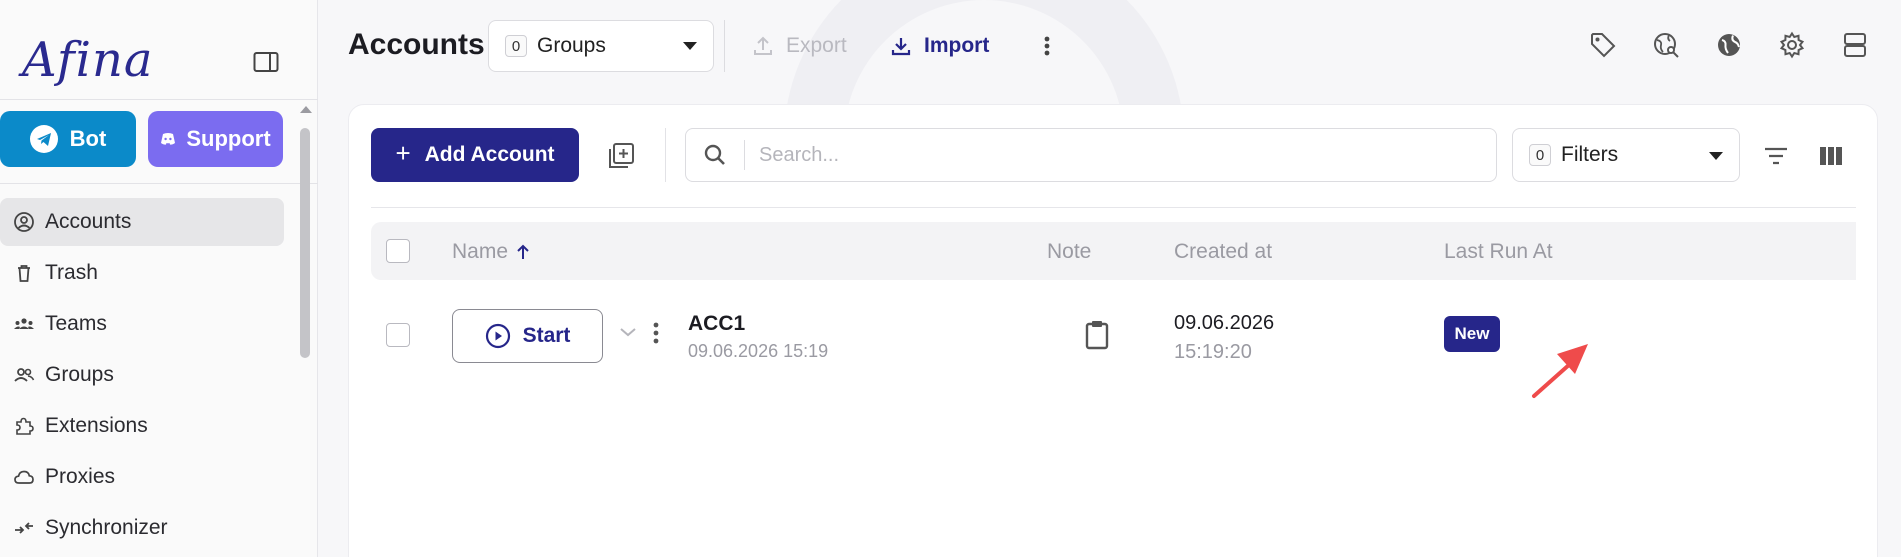 The image size is (1901, 557). Describe the element at coordinates (1854, 44) in the screenshot. I see `layout-icon` at that location.